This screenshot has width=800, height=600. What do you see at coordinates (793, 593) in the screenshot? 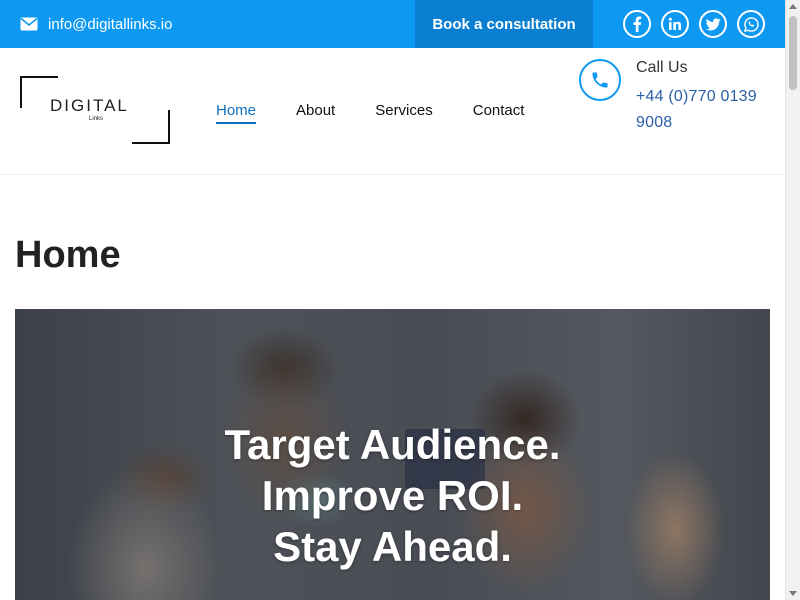
I see `scroll-down-icon` at bounding box center [793, 593].